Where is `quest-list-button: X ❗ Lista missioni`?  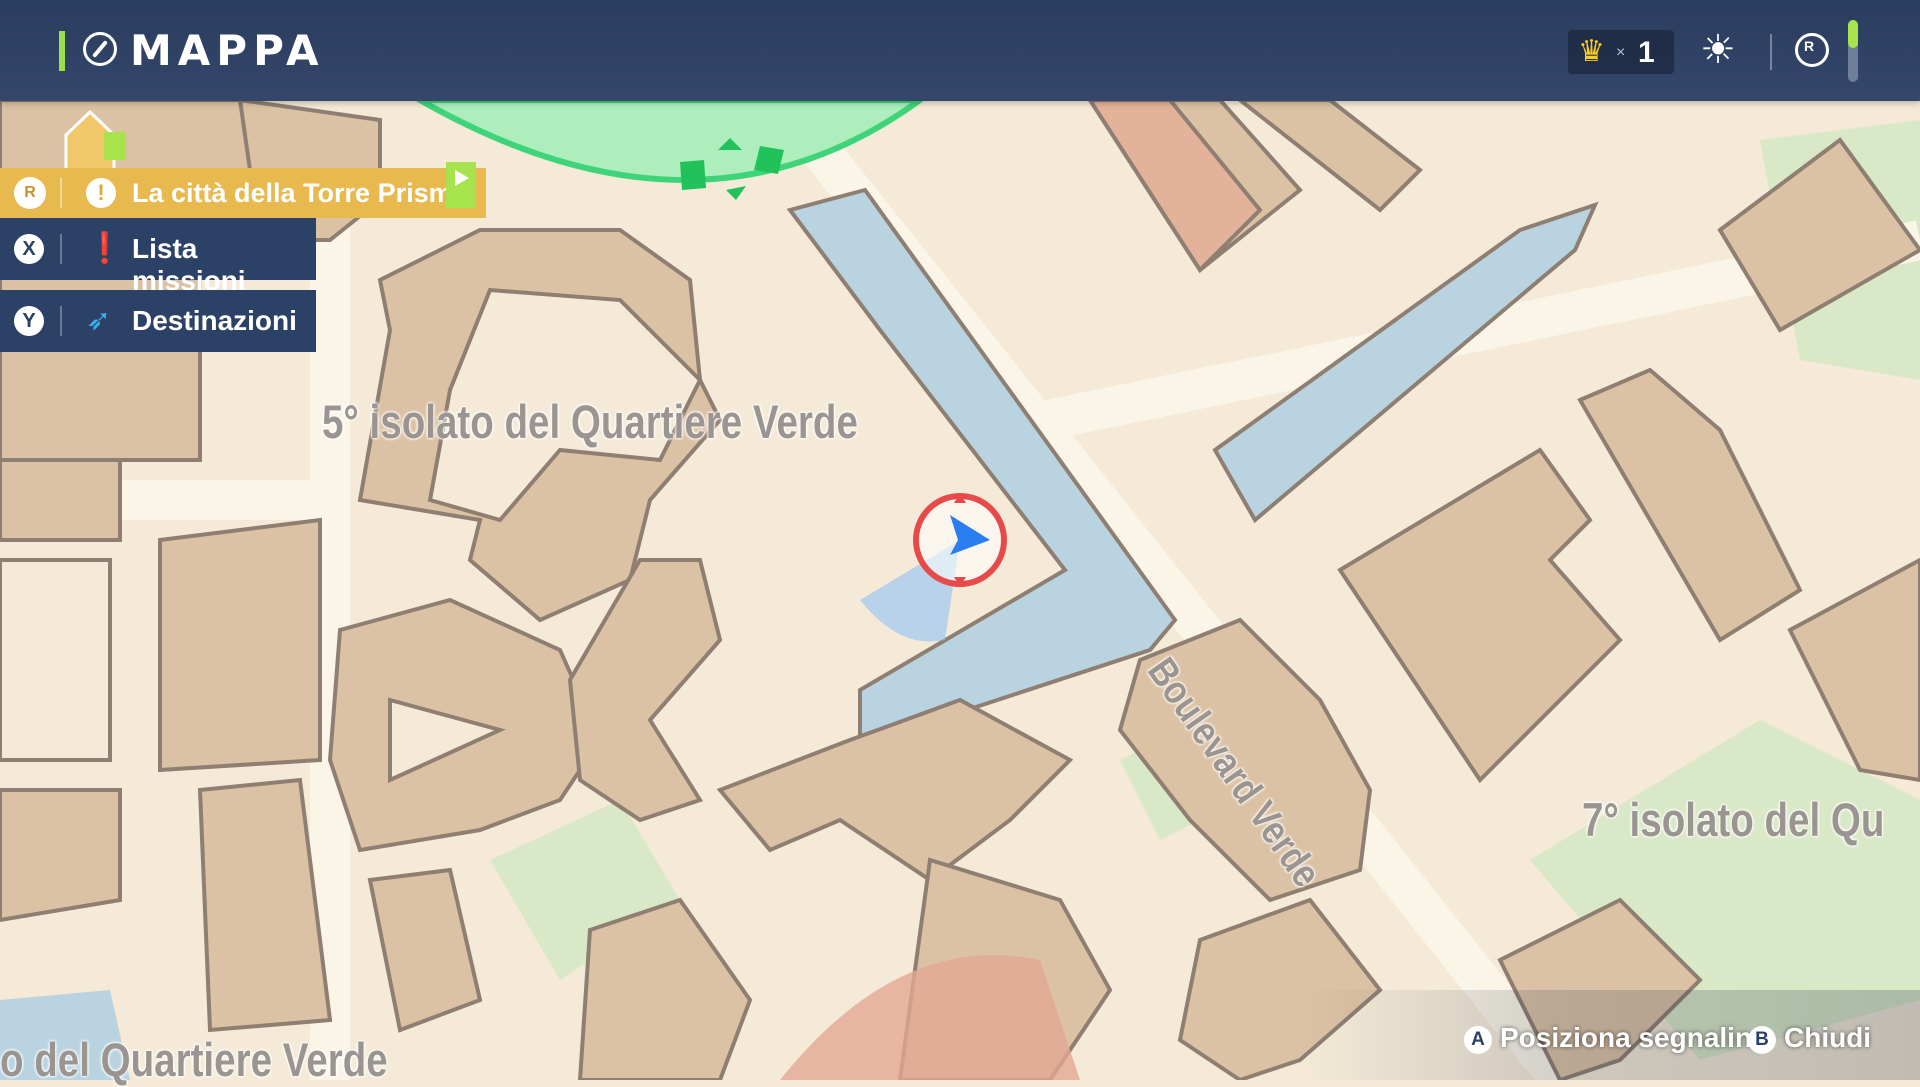
quest-list-button: X ❗ Lista missioni is located at coordinates (158, 257).